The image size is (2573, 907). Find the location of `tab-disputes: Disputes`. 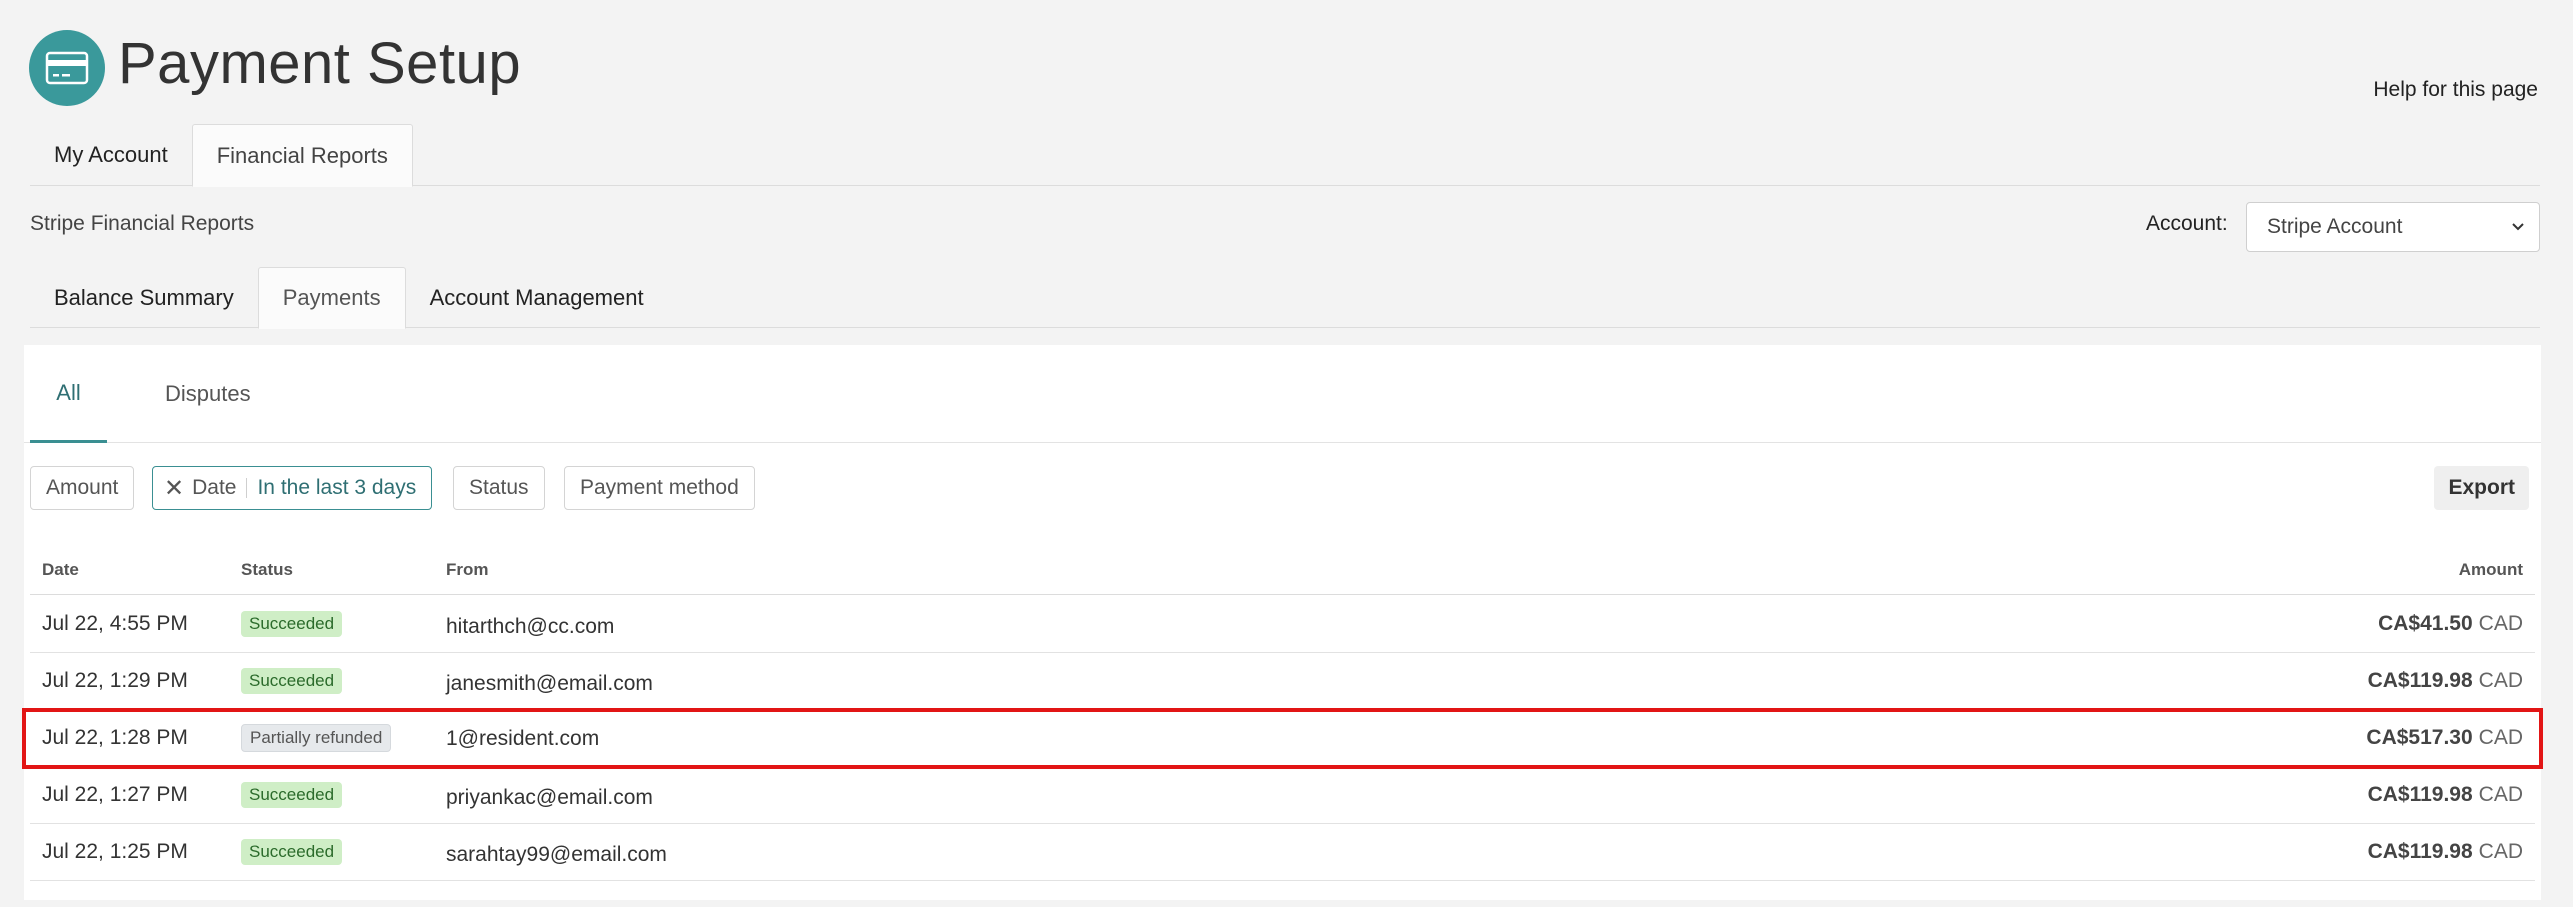

tab-disputes: Disputes is located at coordinates (208, 394).